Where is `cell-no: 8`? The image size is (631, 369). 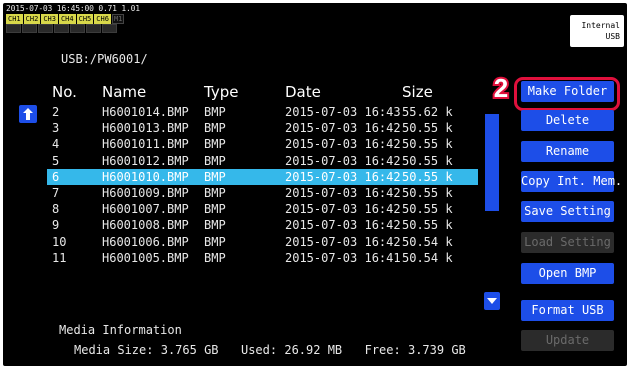
cell-no: 8 is located at coordinates (56, 209).